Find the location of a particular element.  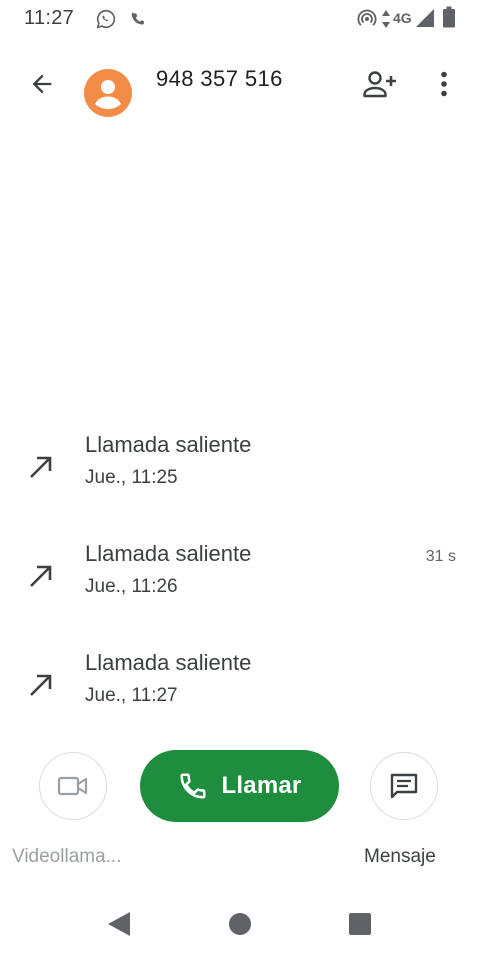

message-icon is located at coordinates (404, 786).